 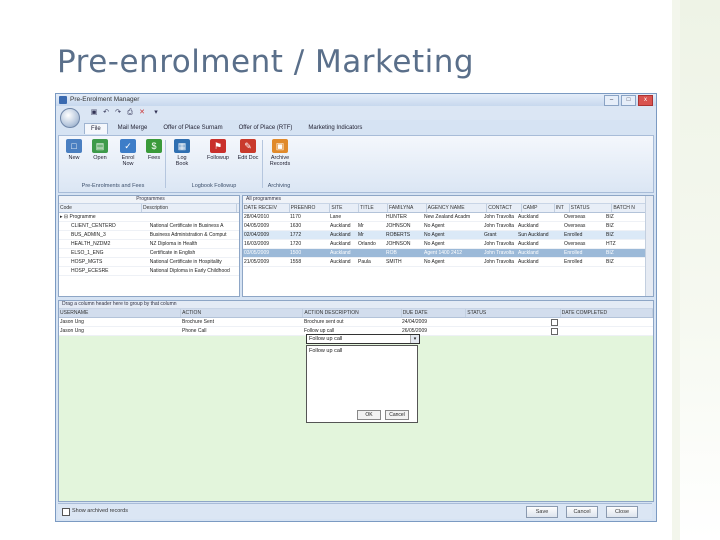 I want to click on minimize-icon: –, so click(x=611, y=100).